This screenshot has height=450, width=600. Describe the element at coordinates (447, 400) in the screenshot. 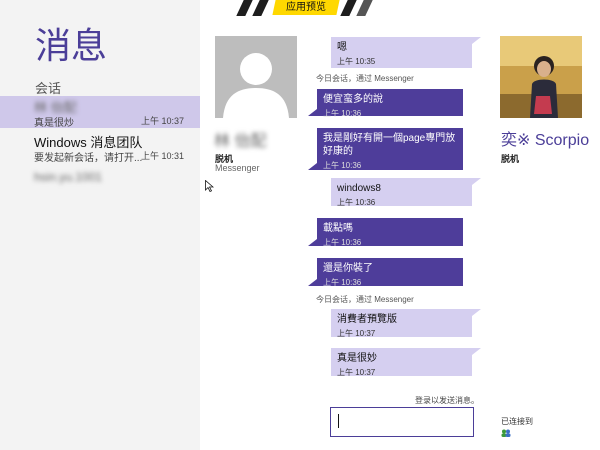

I see `sign-in-hint: 登录以发送消息。` at that location.